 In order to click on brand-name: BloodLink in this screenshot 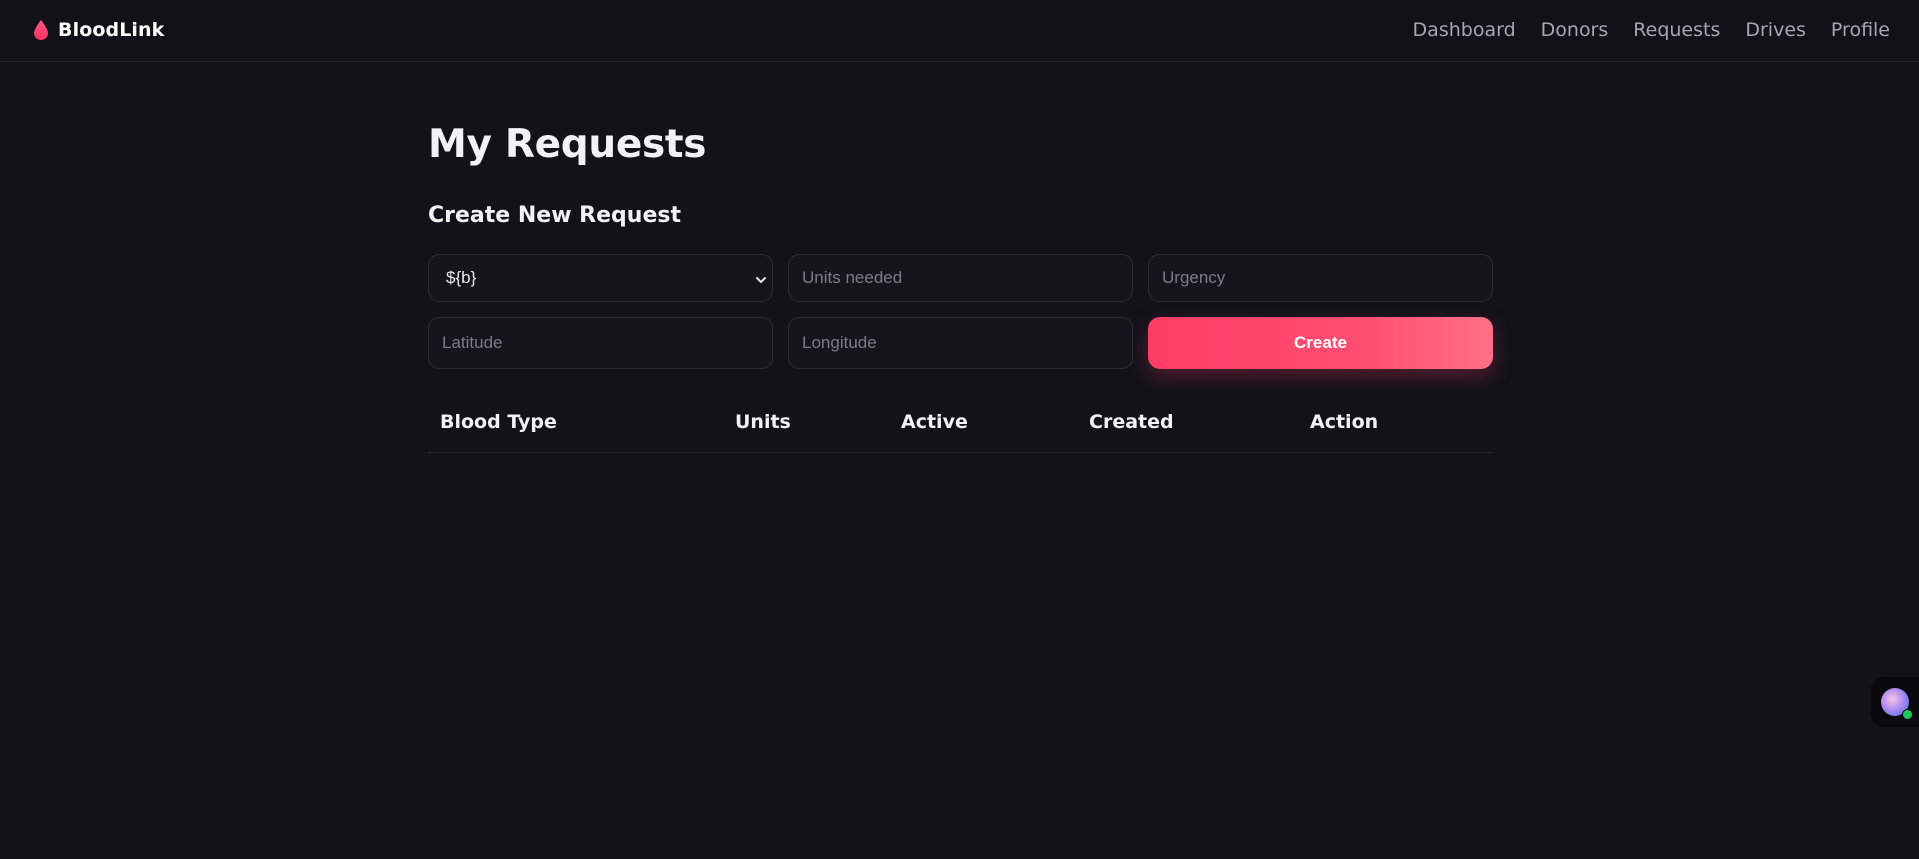, I will do `click(111, 30)`.